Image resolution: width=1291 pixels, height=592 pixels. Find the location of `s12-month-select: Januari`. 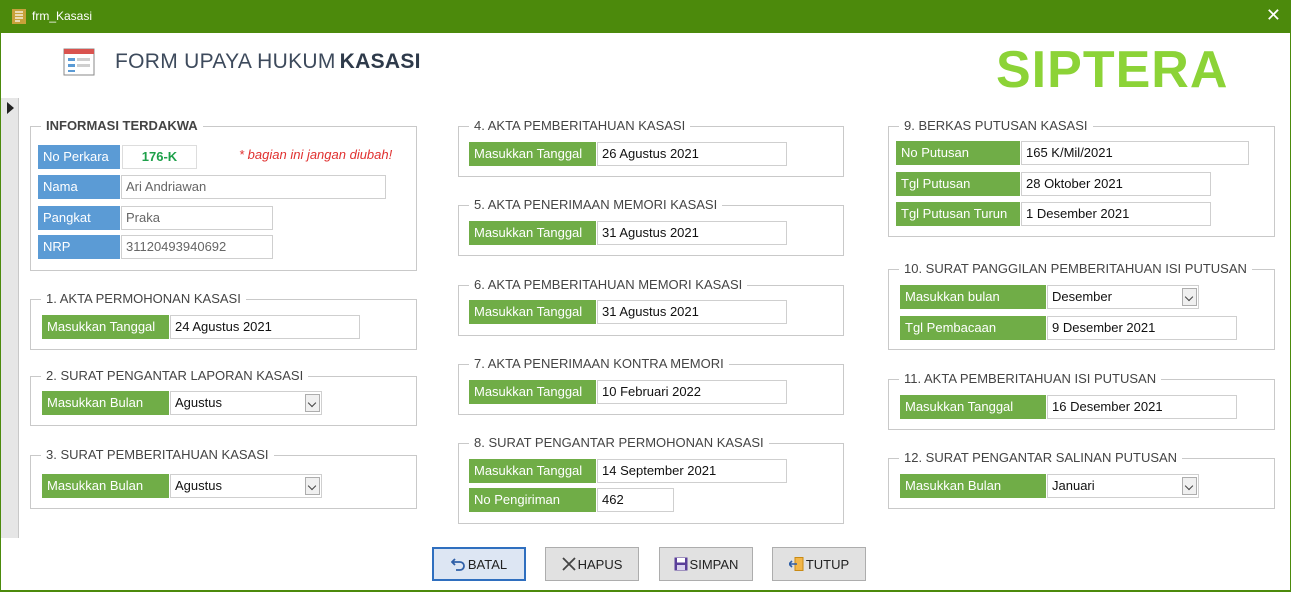

s12-month-select: Januari is located at coordinates (1123, 486).